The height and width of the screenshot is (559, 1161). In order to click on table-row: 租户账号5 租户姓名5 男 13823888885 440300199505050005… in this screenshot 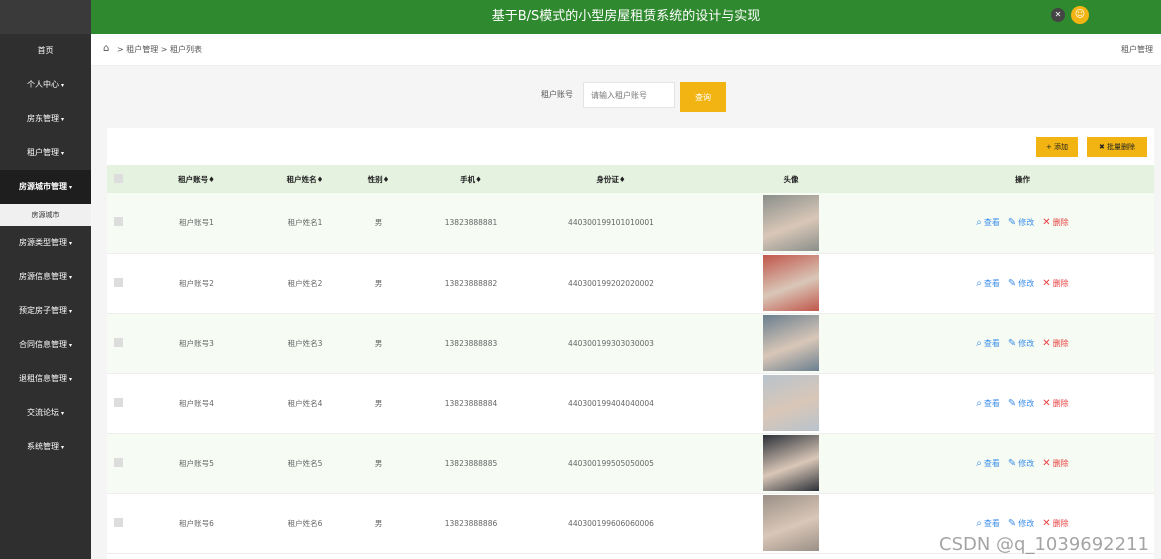, I will do `click(630, 463)`.